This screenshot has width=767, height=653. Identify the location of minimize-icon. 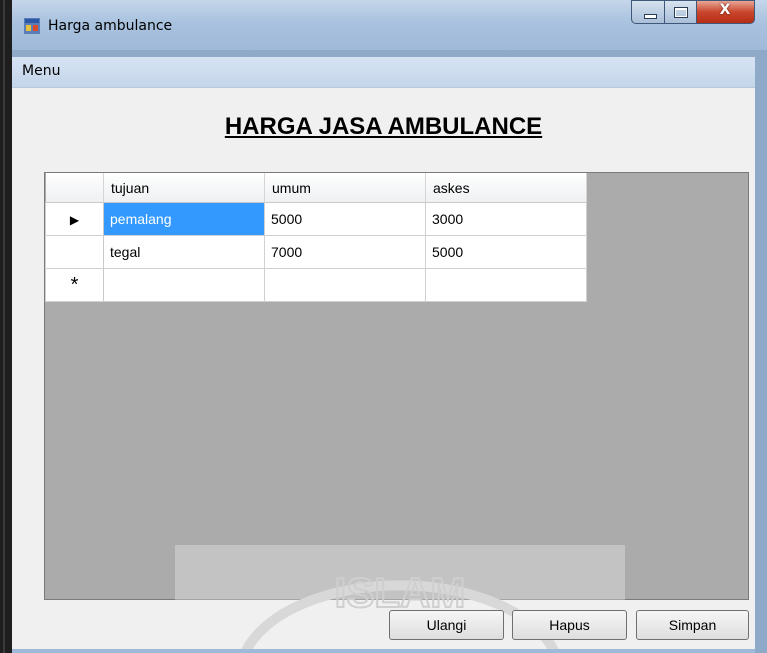
(650, 16).